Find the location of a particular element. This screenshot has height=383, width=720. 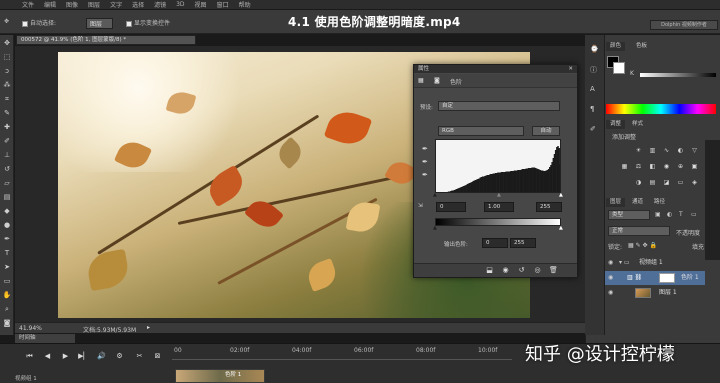

output-white-field: 255 is located at coordinates (523, 243).